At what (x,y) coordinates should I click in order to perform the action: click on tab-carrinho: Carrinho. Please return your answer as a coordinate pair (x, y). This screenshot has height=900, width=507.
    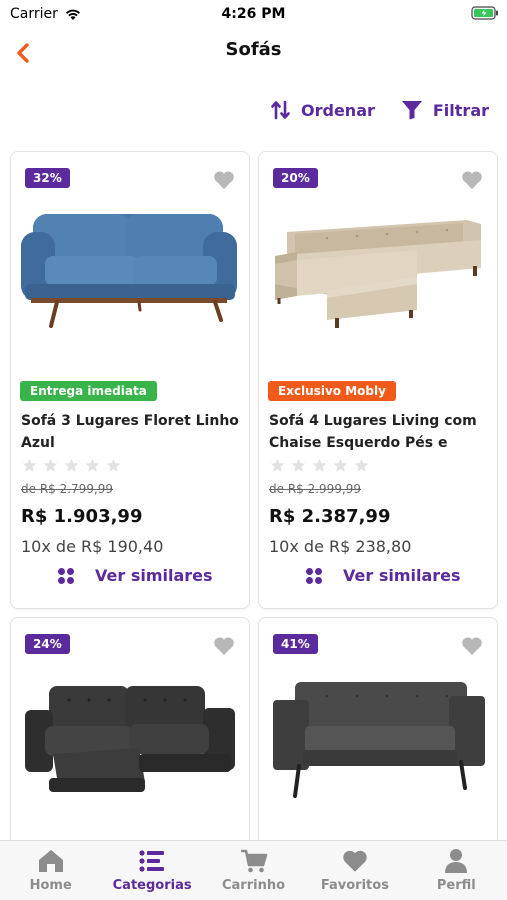
    Looking at the image, I should click on (253, 870).